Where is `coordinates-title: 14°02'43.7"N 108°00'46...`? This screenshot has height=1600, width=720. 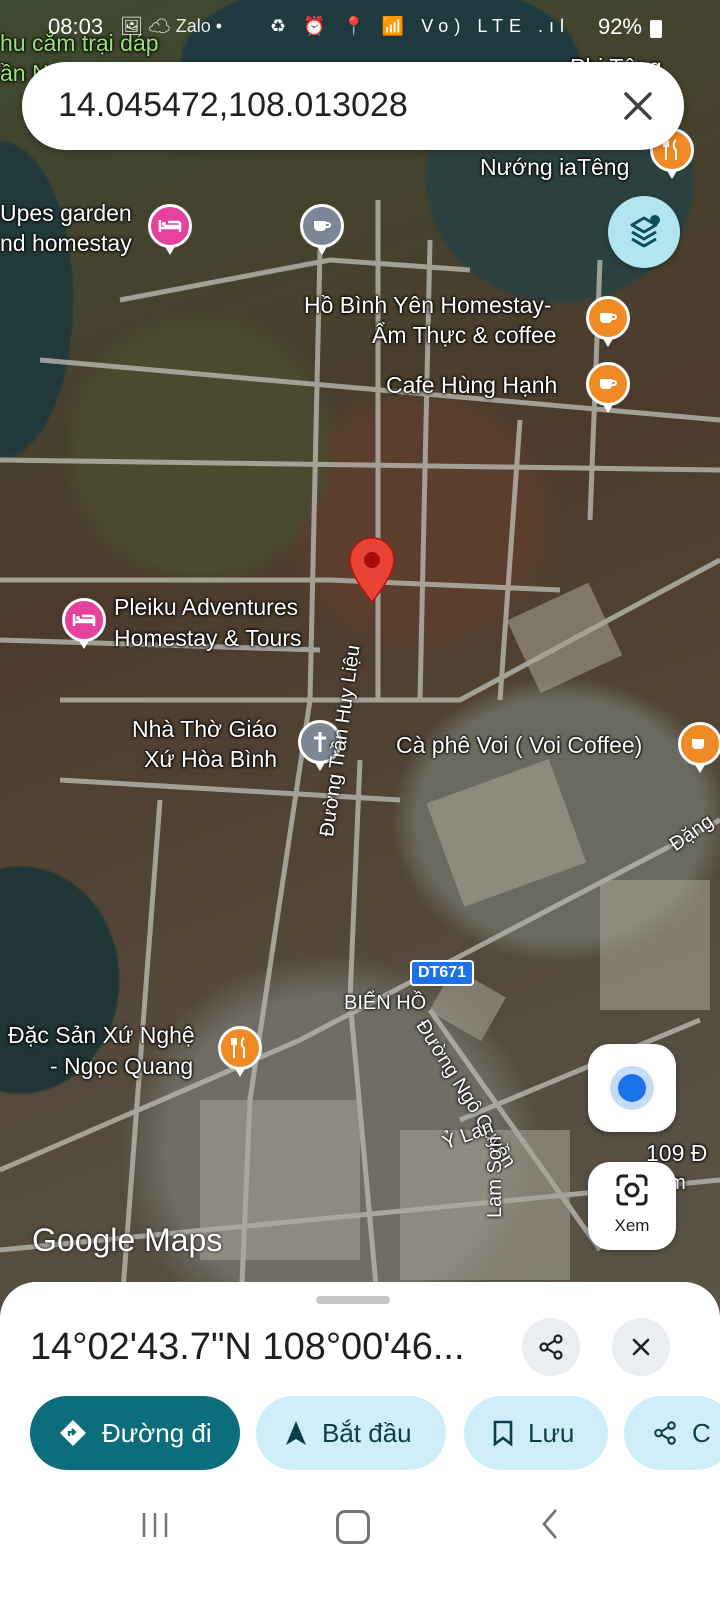 coordinates-title: 14°02'43.7"N 108°00'46... is located at coordinates (247, 1347).